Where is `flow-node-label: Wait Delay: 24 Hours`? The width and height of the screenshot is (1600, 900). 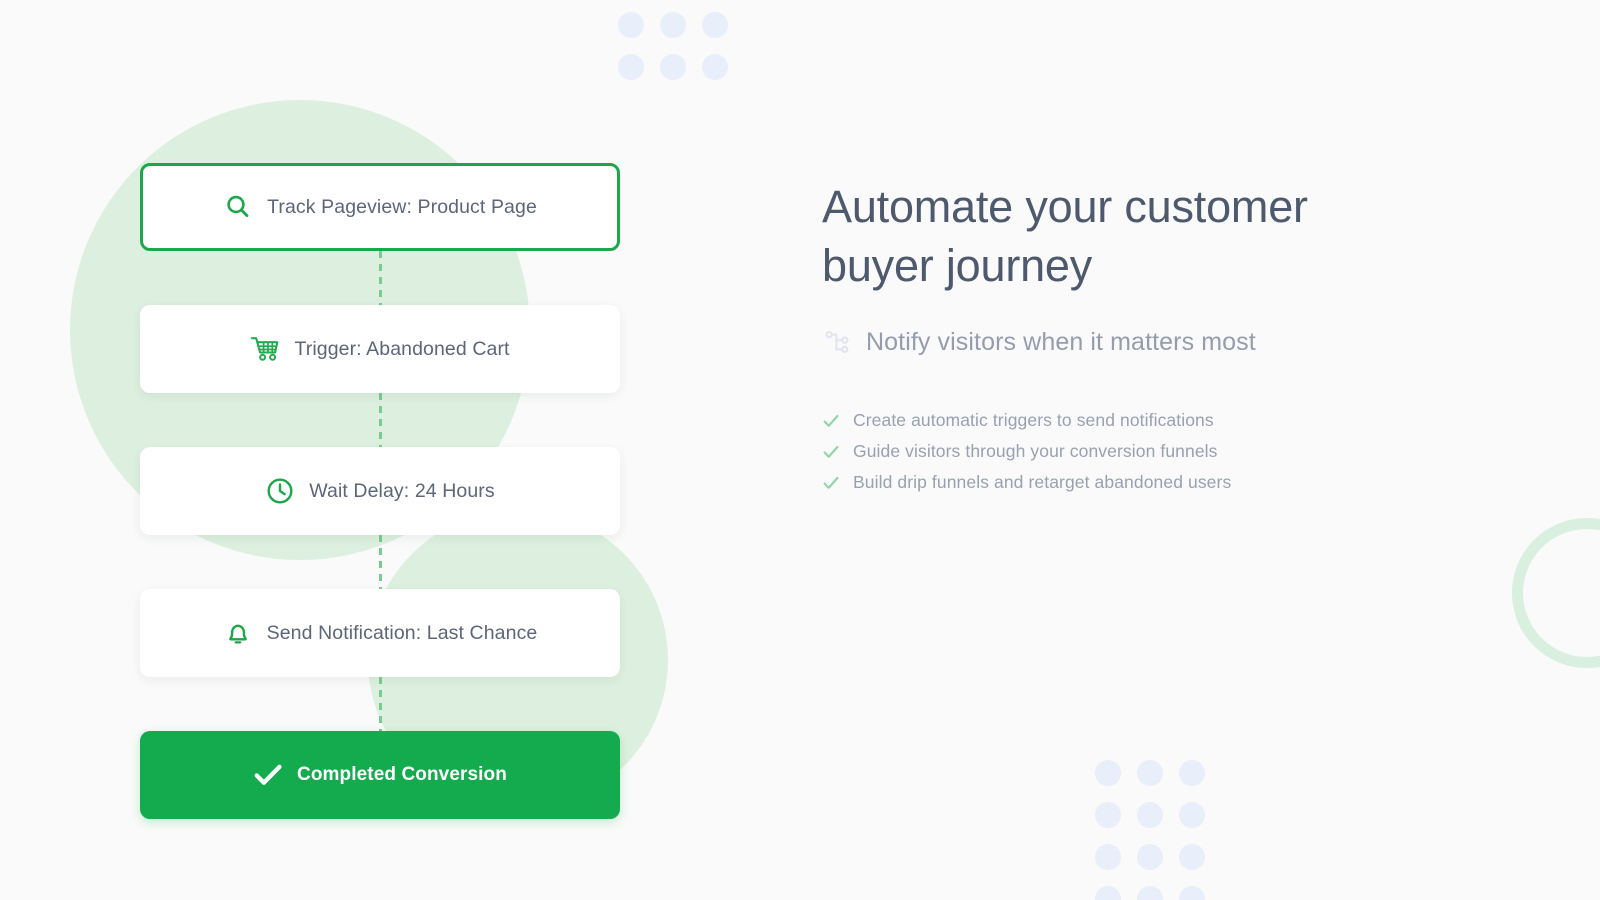 flow-node-label: Wait Delay: 24 Hours is located at coordinates (402, 490).